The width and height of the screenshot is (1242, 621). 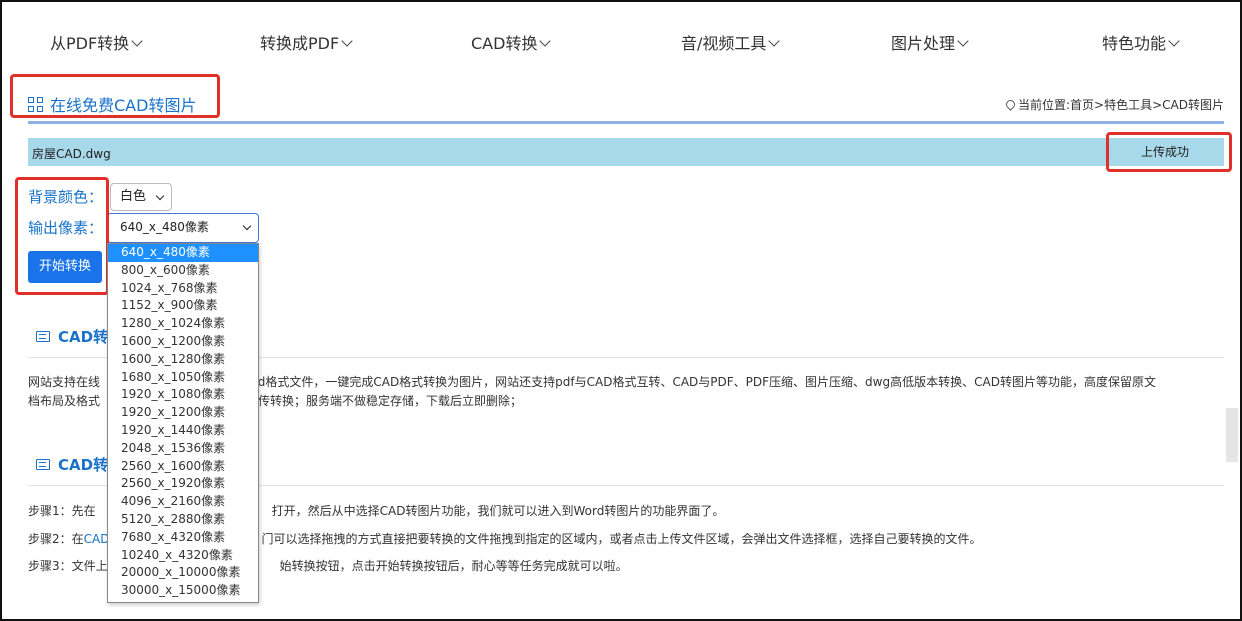 I want to click on pixel-option: 1024_x_768像素, so click(x=183, y=289).